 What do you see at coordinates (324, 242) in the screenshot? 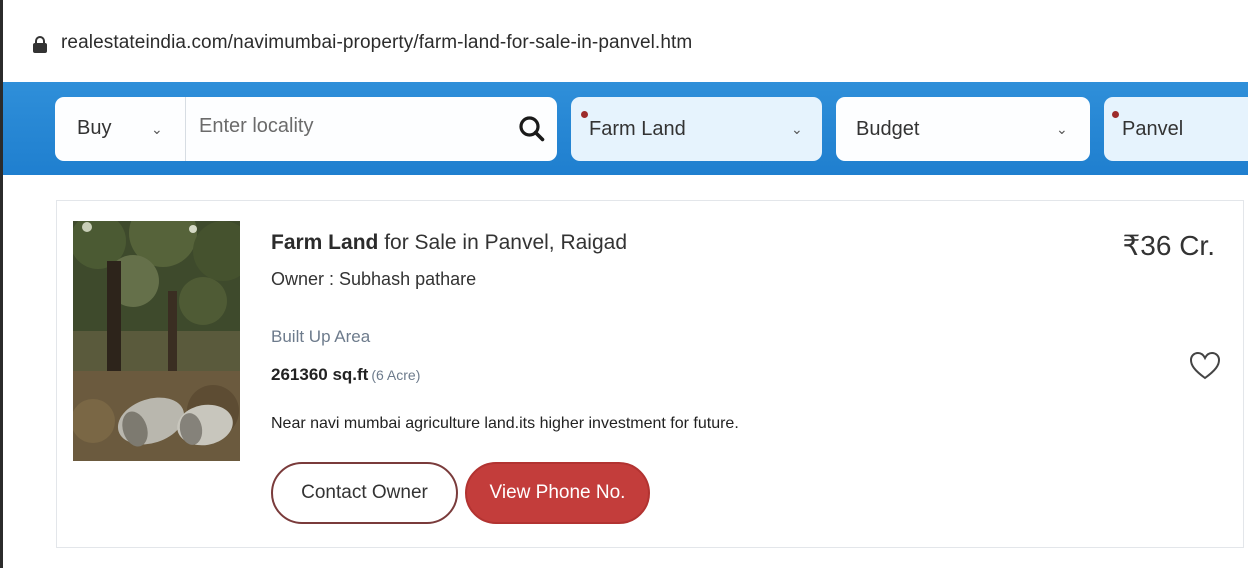
I see `listing-title-type: Farm Land` at bounding box center [324, 242].